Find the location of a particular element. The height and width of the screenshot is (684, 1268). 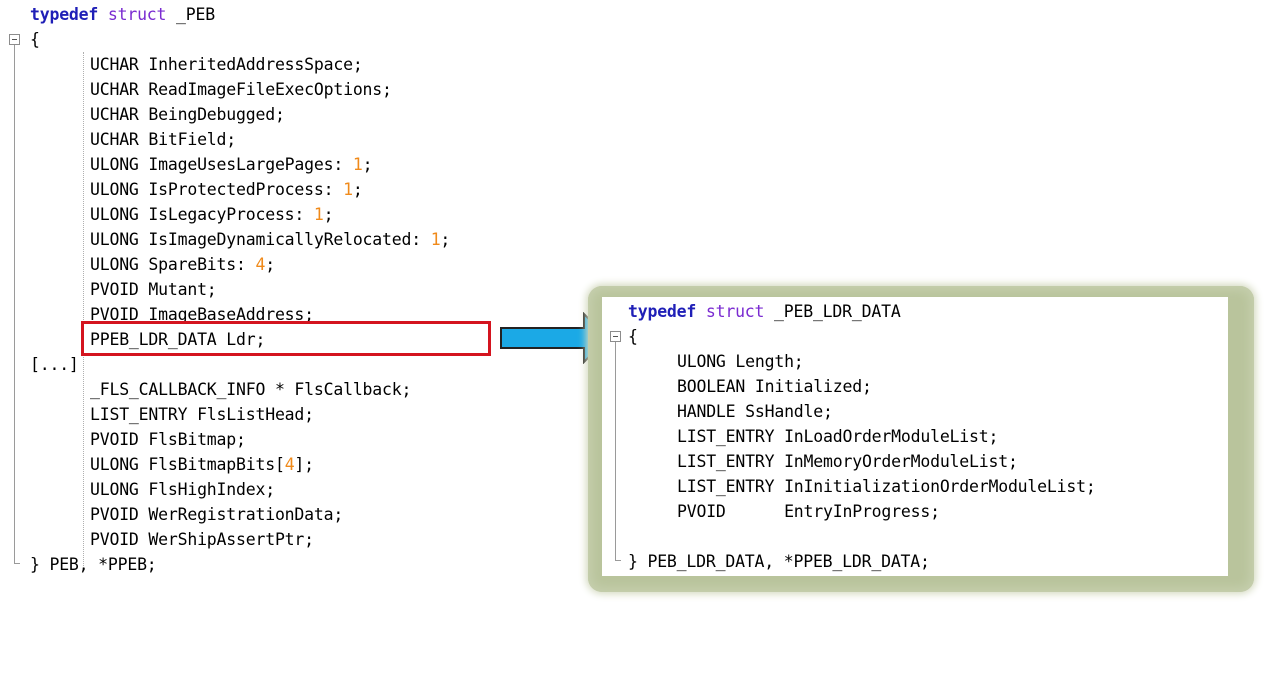

code-line: PVOID Mutant; is located at coordinates (153, 289).